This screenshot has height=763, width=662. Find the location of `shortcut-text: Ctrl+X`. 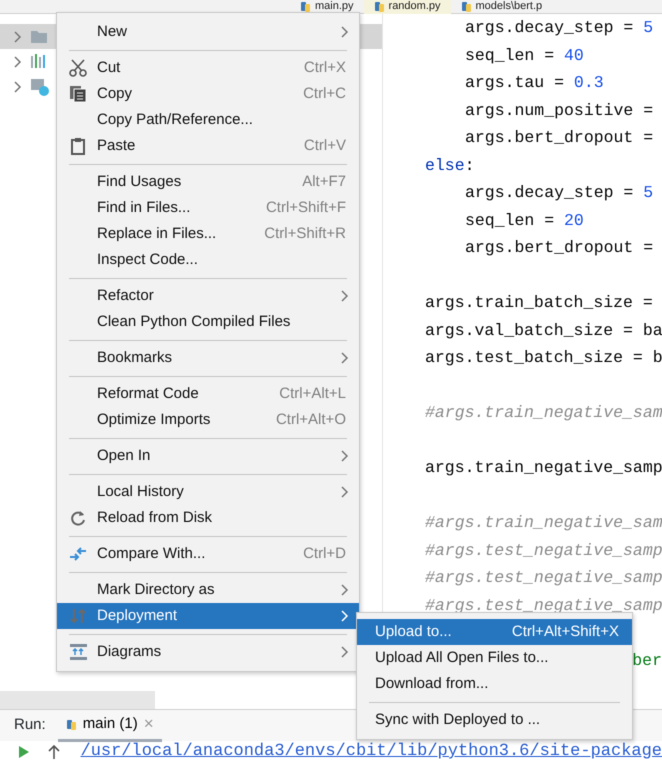

shortcut-text: Ctrl+X is located at coordinates (325, 68).